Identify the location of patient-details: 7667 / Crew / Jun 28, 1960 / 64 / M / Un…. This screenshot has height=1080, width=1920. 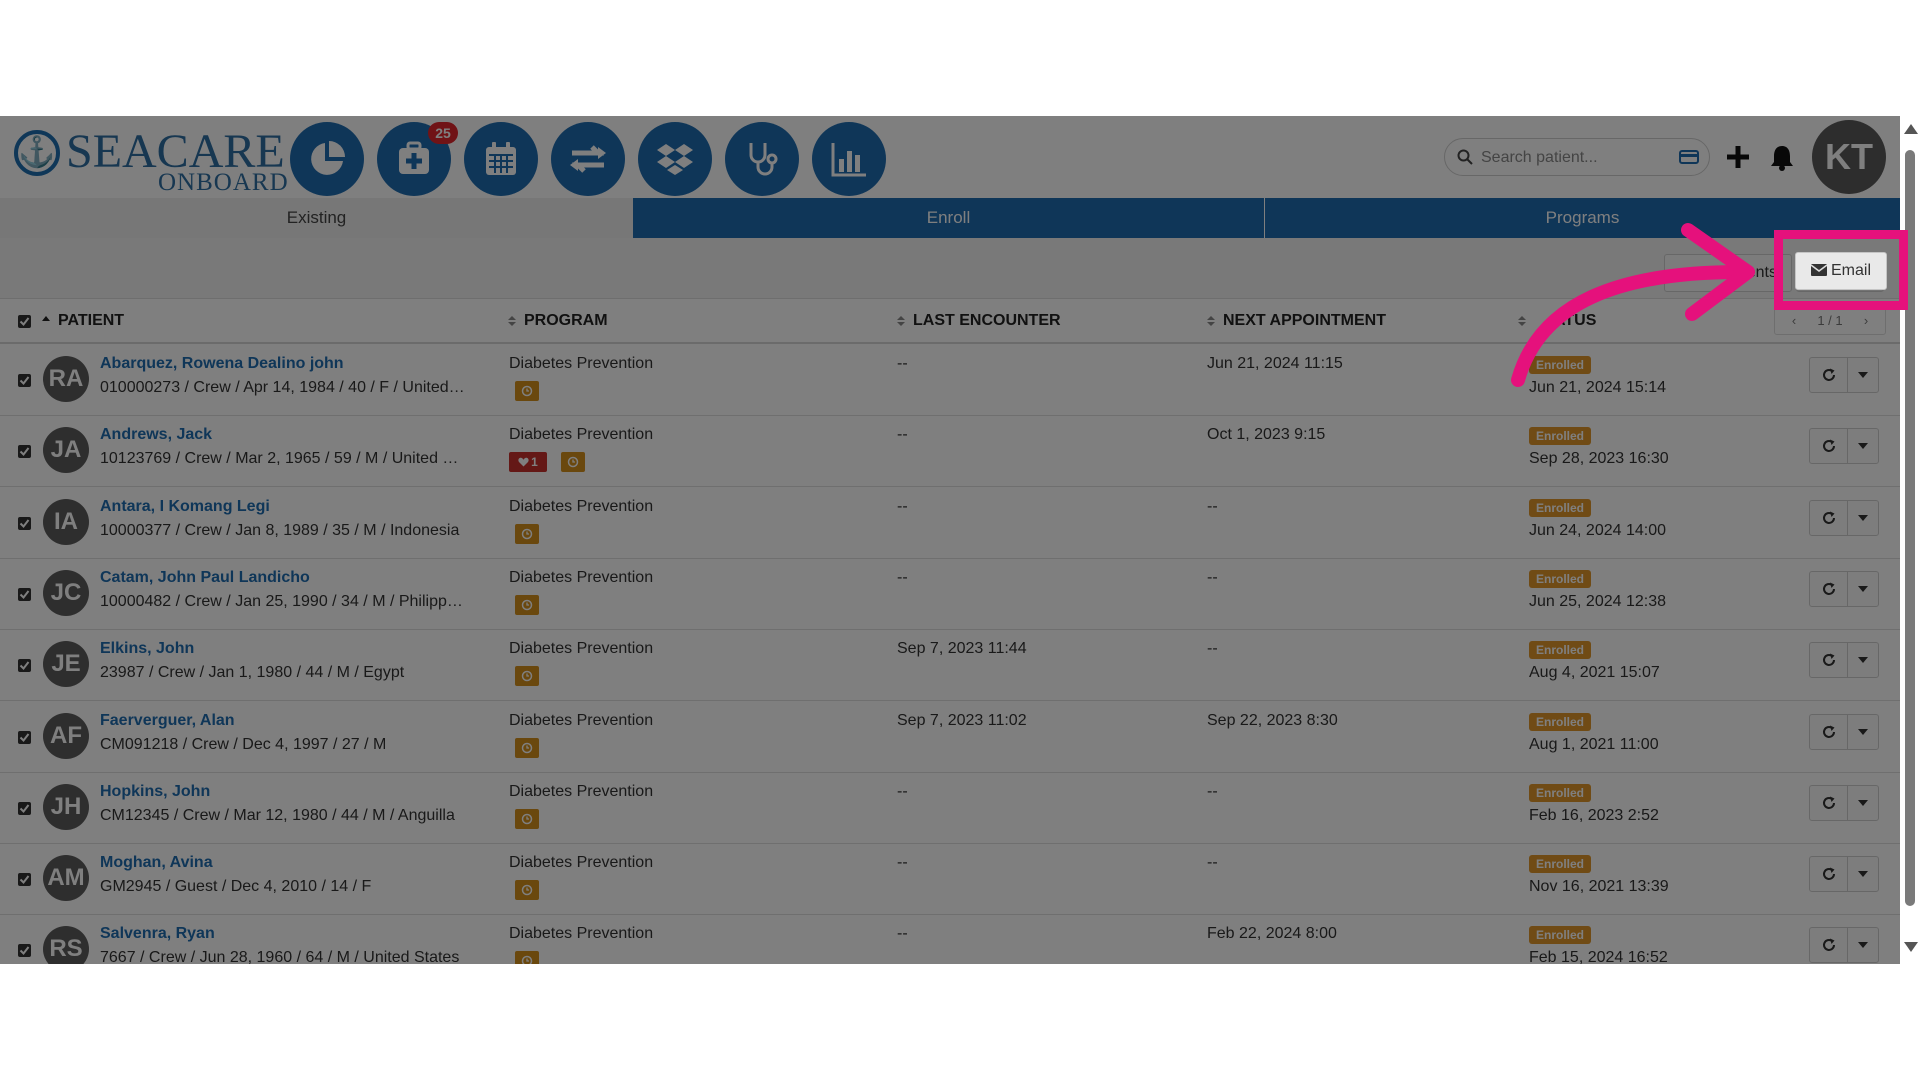
(280, 956).